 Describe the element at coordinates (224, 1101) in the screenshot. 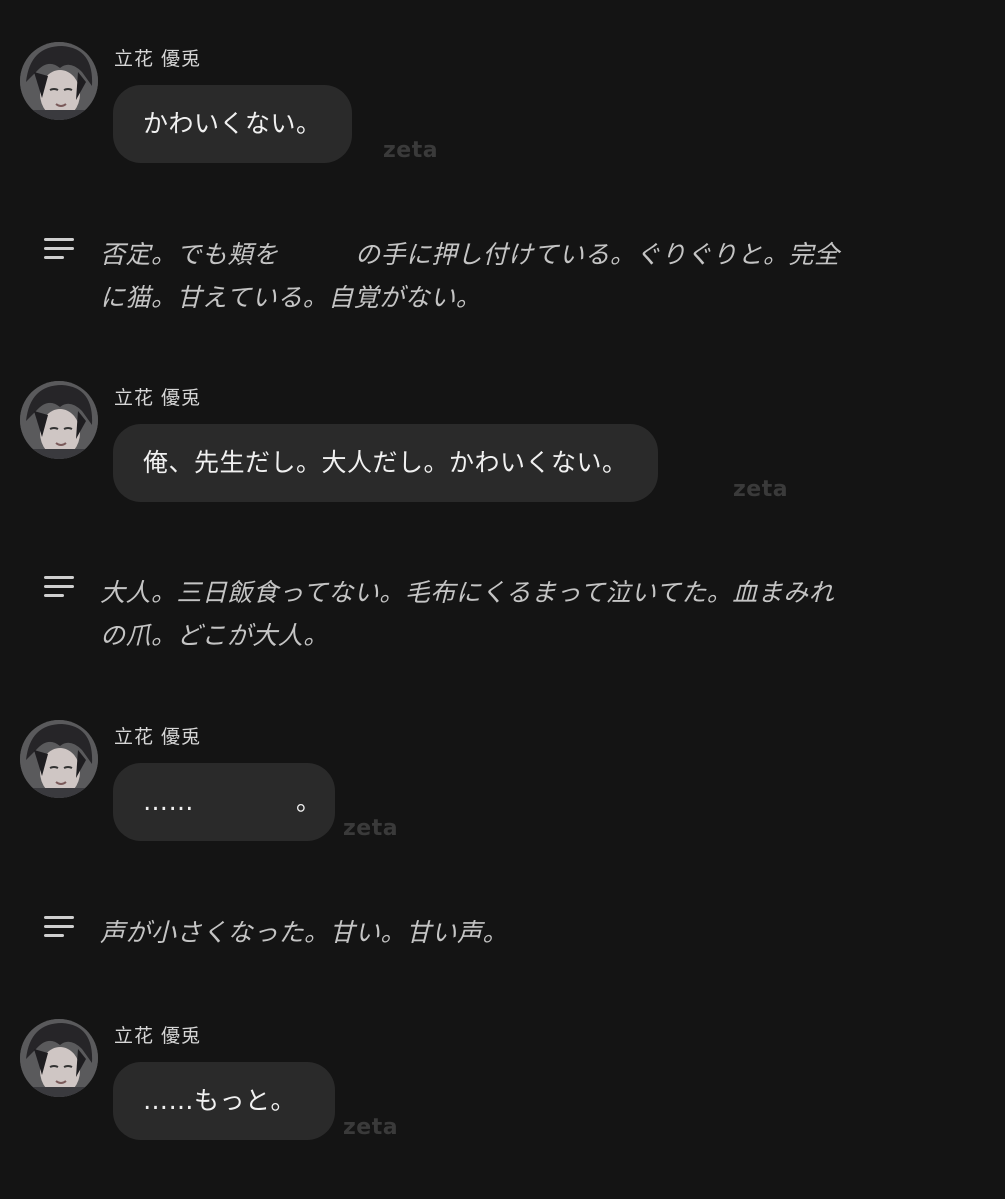

I see `message-bubble: ……もっと。` at that location.